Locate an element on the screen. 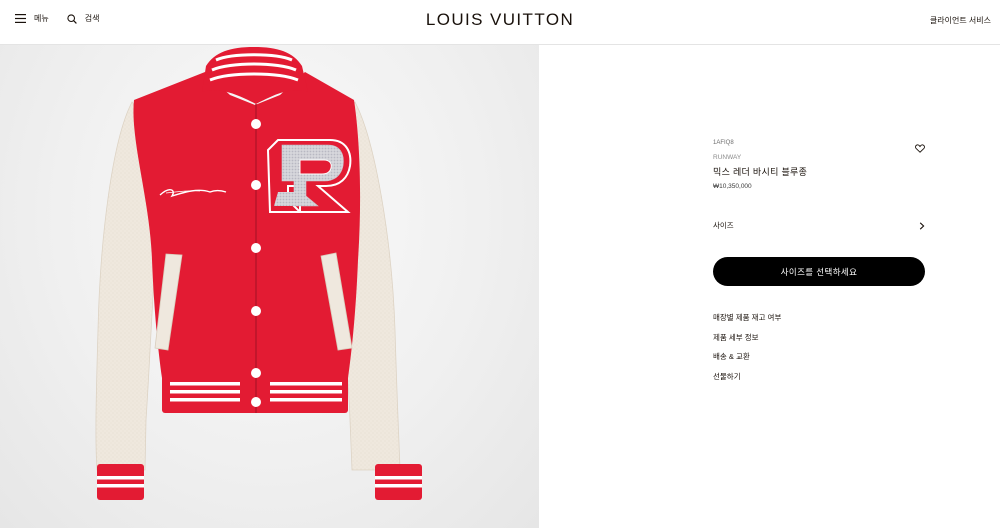 The image size is (1000, 528). select-size-button: 사이즈를 선택하세요 is located at coordinates (819, 271).